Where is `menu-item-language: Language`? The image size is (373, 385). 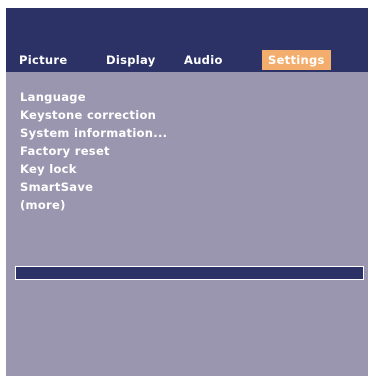
menu-item-language: Language is located at coordinates (93, 97).